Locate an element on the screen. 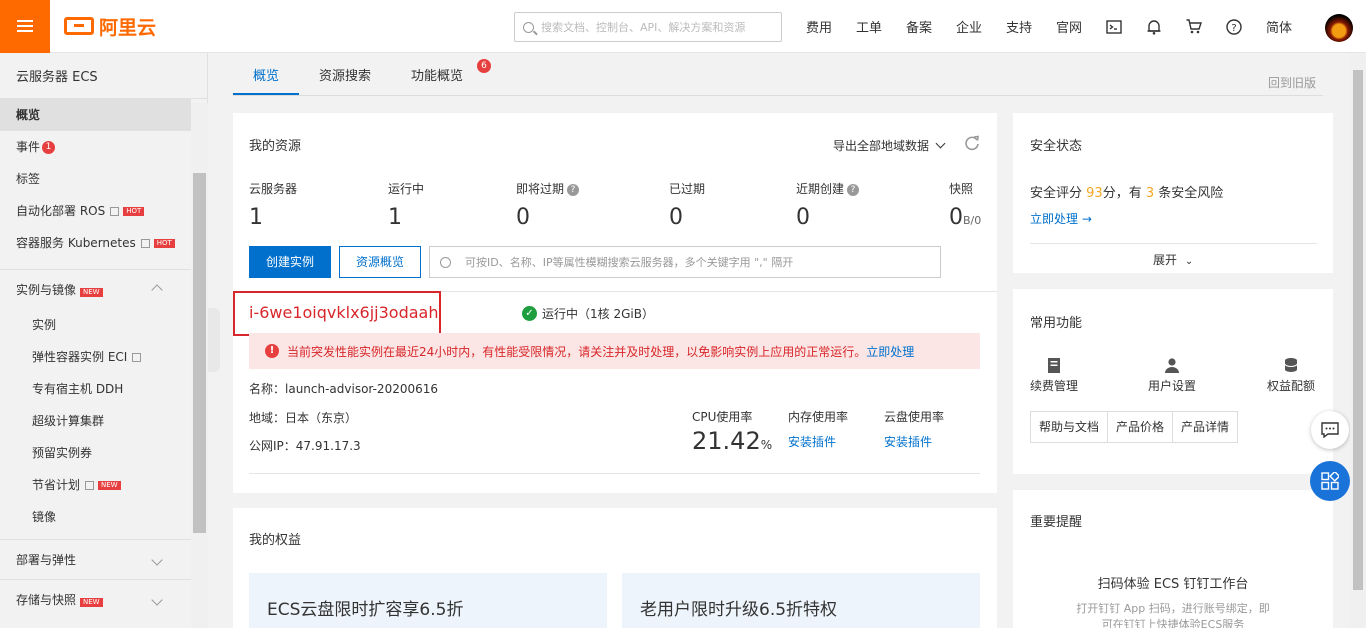 Image resolution: width=1366 pixels, height=628 pixels. back-to-old-version-link: 回到旧版 is located at coordinates (1292, 82).